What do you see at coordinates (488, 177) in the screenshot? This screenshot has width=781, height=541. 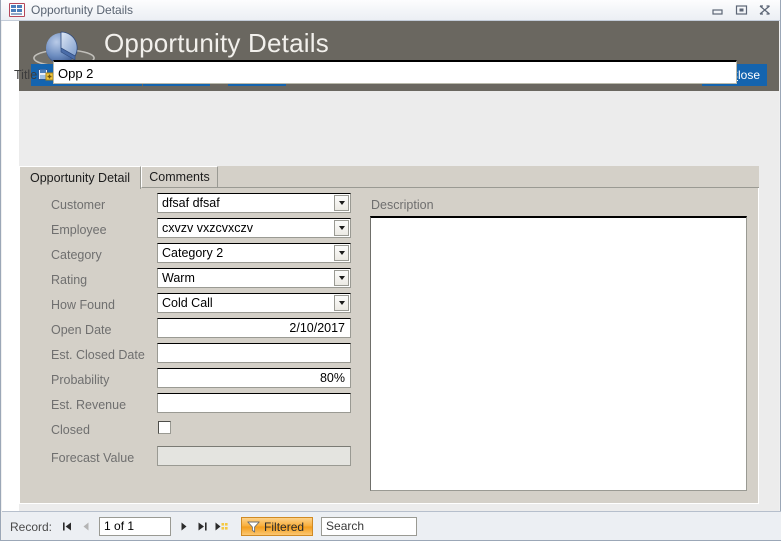 I see `tab-strip-filler` at bounding box center [488, 177].